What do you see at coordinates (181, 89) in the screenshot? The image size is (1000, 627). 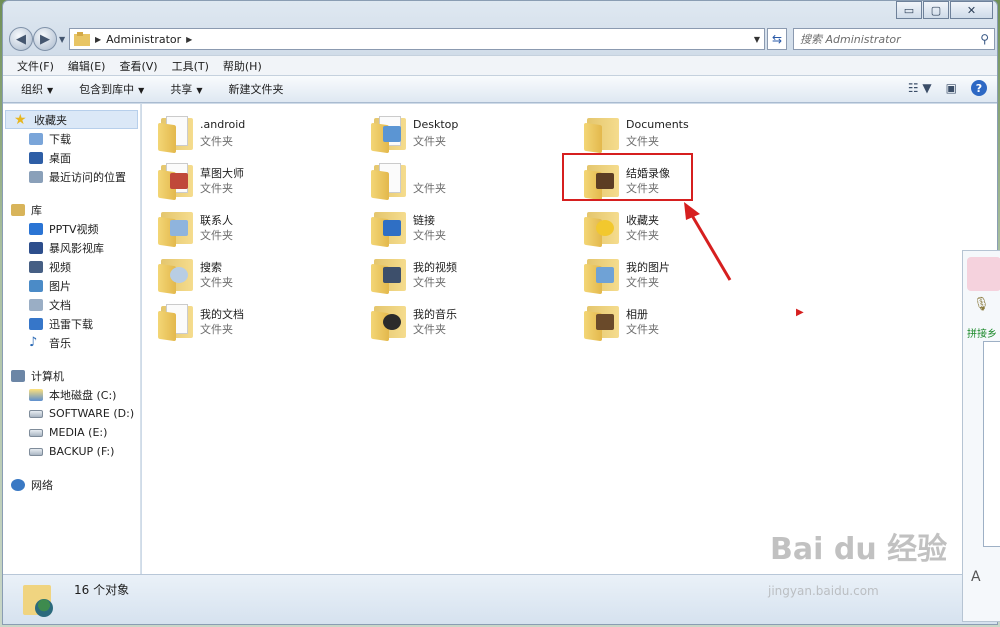 I see `share-label: 共享` at bounding box center [181, 89].